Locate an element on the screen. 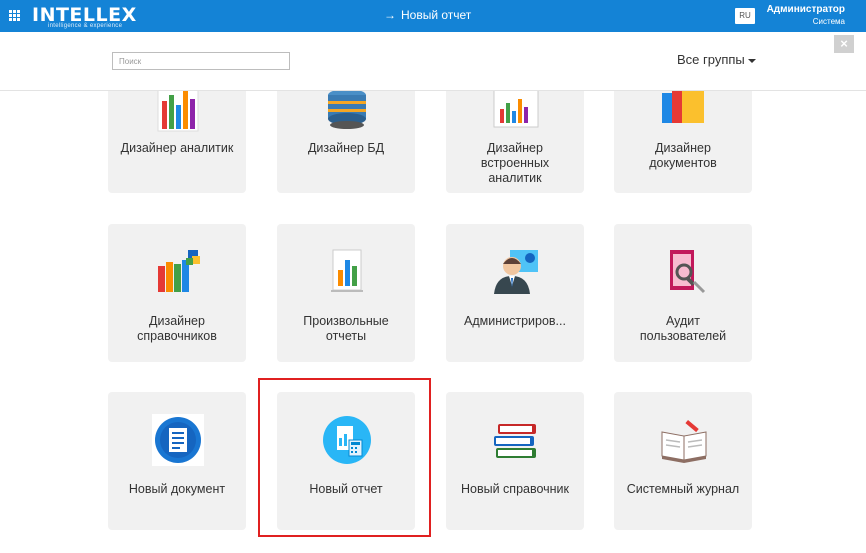 Image resolution: width=866 pixels, height=553 pixels. folders-icon is located at coordinates (683, 107).